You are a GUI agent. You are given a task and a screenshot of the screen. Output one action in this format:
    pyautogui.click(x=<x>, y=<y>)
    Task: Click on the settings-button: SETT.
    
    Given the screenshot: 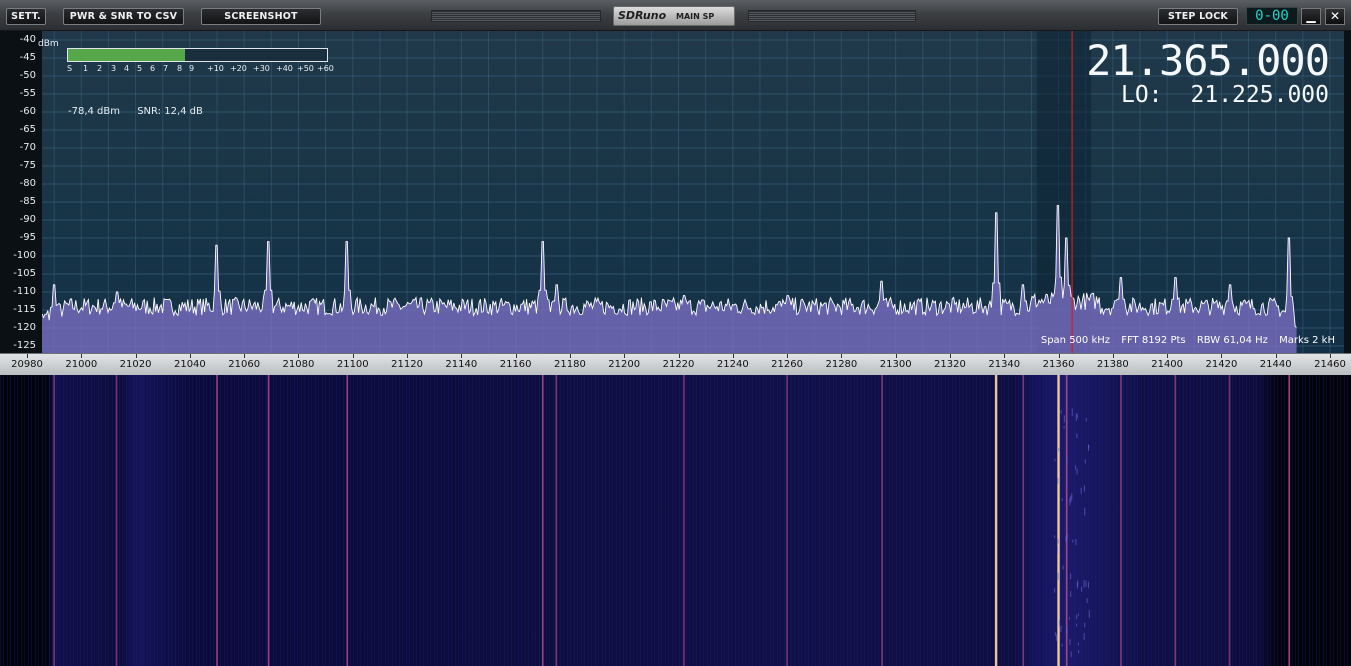 What is the action you would take?
    pyautogui.click(x=26, y=16)
    